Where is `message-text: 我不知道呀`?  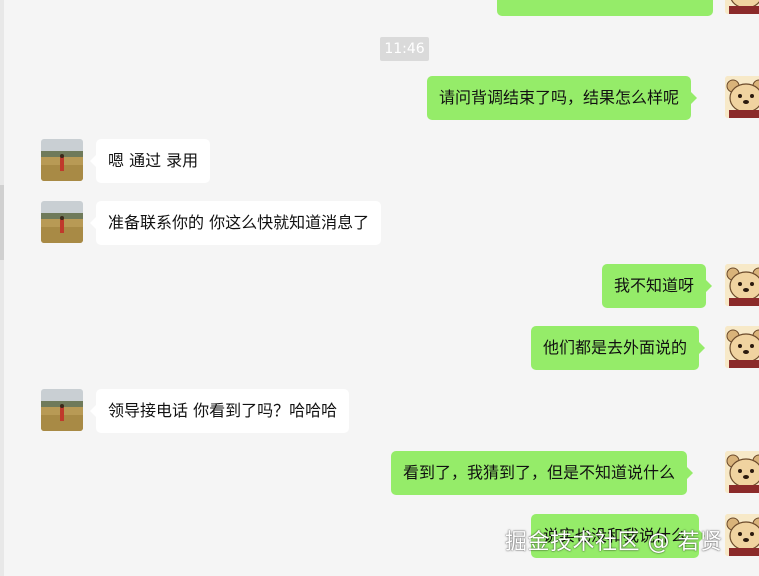
message-text: 我不知道呀 is located at coordinates (654, 285).